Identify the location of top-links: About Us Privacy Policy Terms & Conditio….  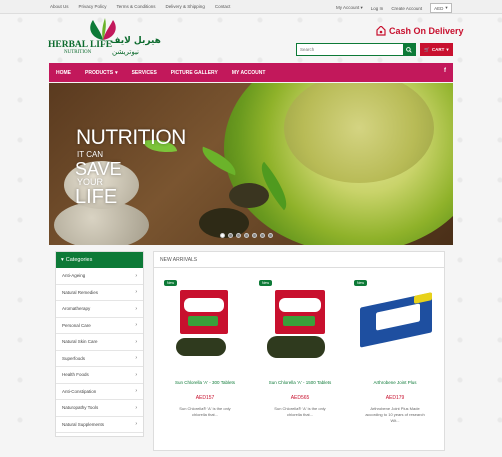
(140, 6).